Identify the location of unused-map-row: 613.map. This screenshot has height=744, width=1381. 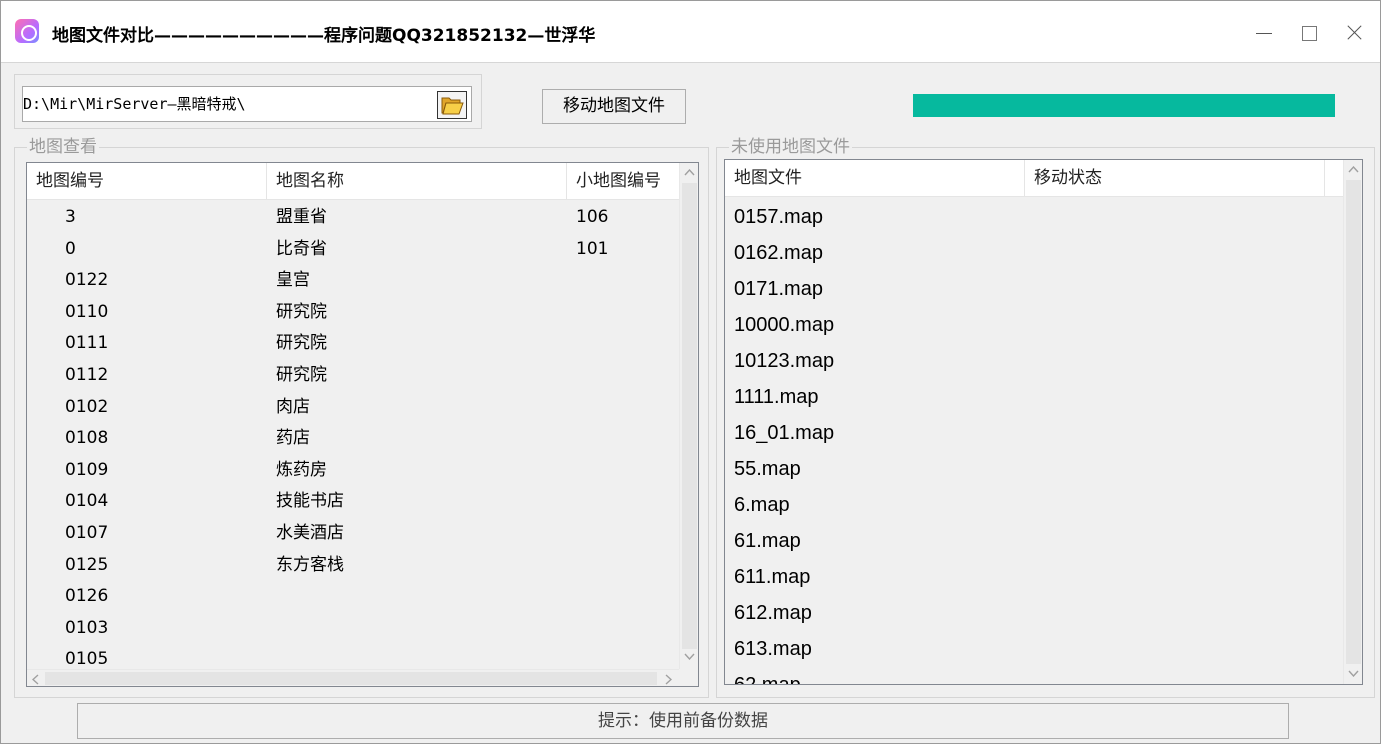
(1034, 649).